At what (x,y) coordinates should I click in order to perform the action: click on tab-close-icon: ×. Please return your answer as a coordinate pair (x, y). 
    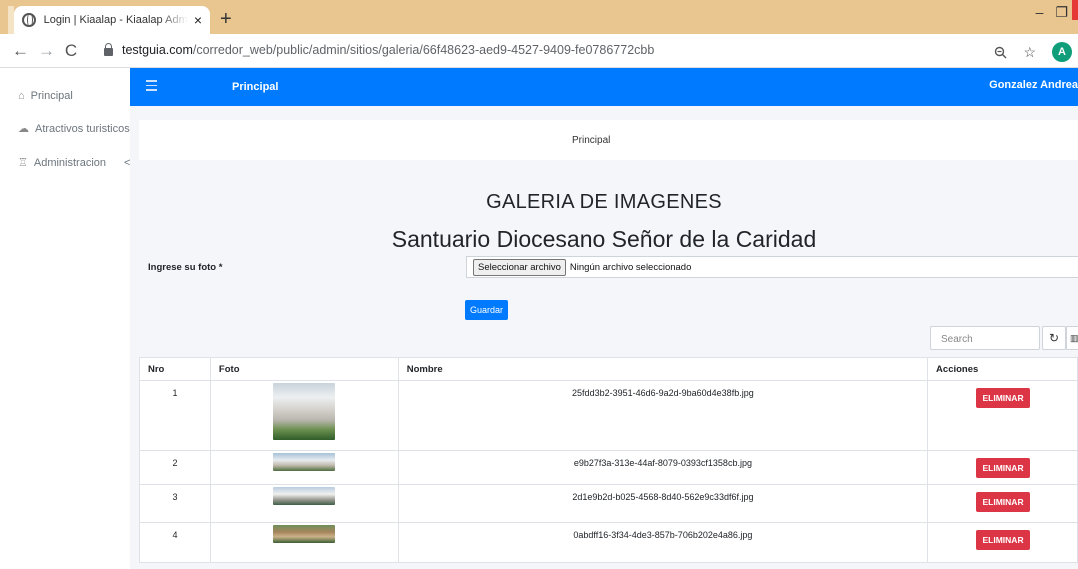
    Looking at the image, I should click on (198, 20).